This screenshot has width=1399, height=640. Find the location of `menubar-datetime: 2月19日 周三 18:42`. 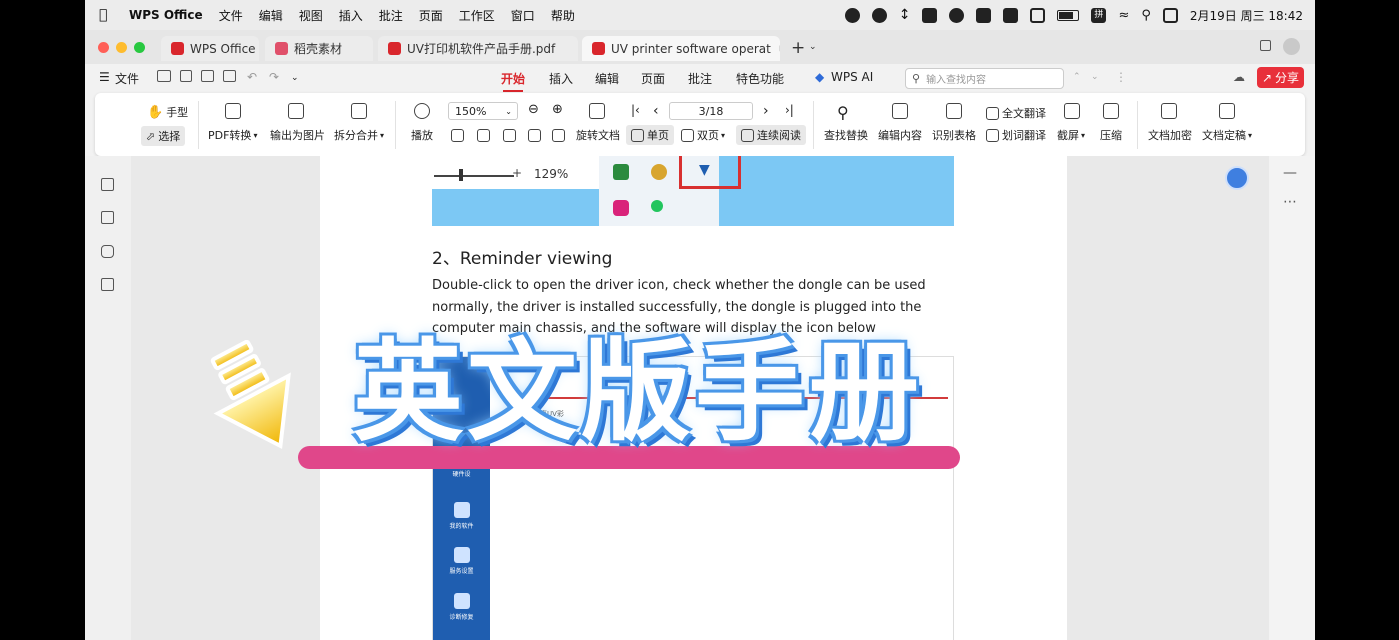

menubar-datetime: 2月19日 周三 18:42 is located at coordinates (1246, 15).